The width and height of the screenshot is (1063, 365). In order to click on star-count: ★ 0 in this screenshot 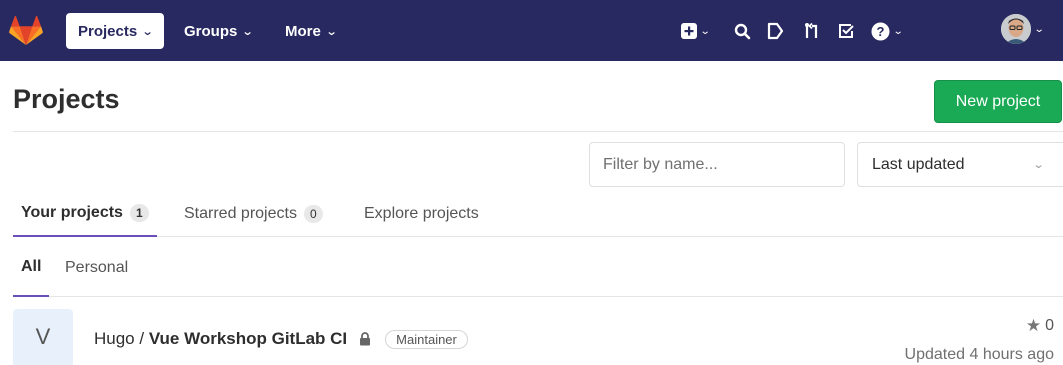, I will do `click(1040, 326)`.